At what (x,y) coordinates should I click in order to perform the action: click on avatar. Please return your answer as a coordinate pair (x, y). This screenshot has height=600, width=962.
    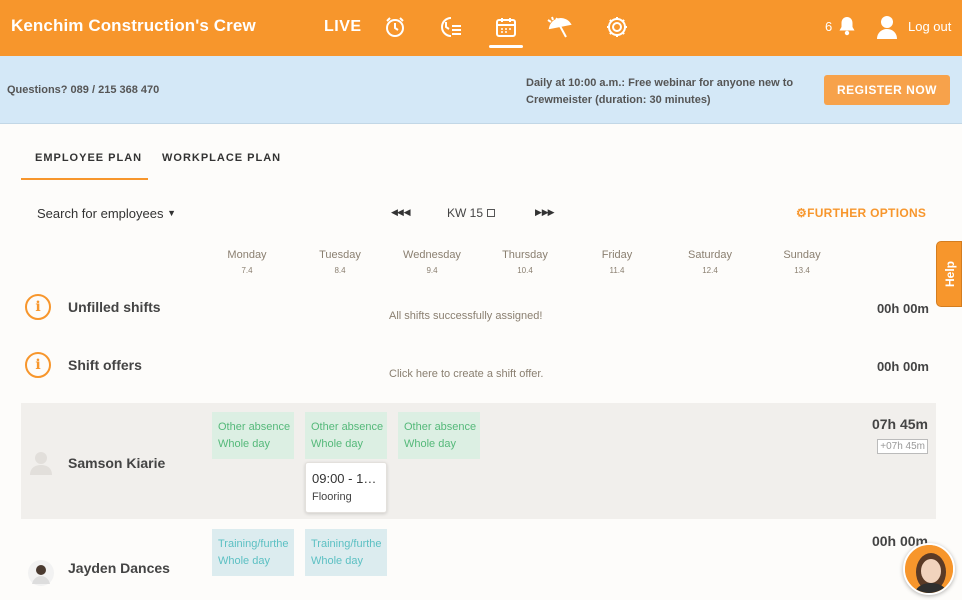
    Looking at the image, I should click on (41, 573).